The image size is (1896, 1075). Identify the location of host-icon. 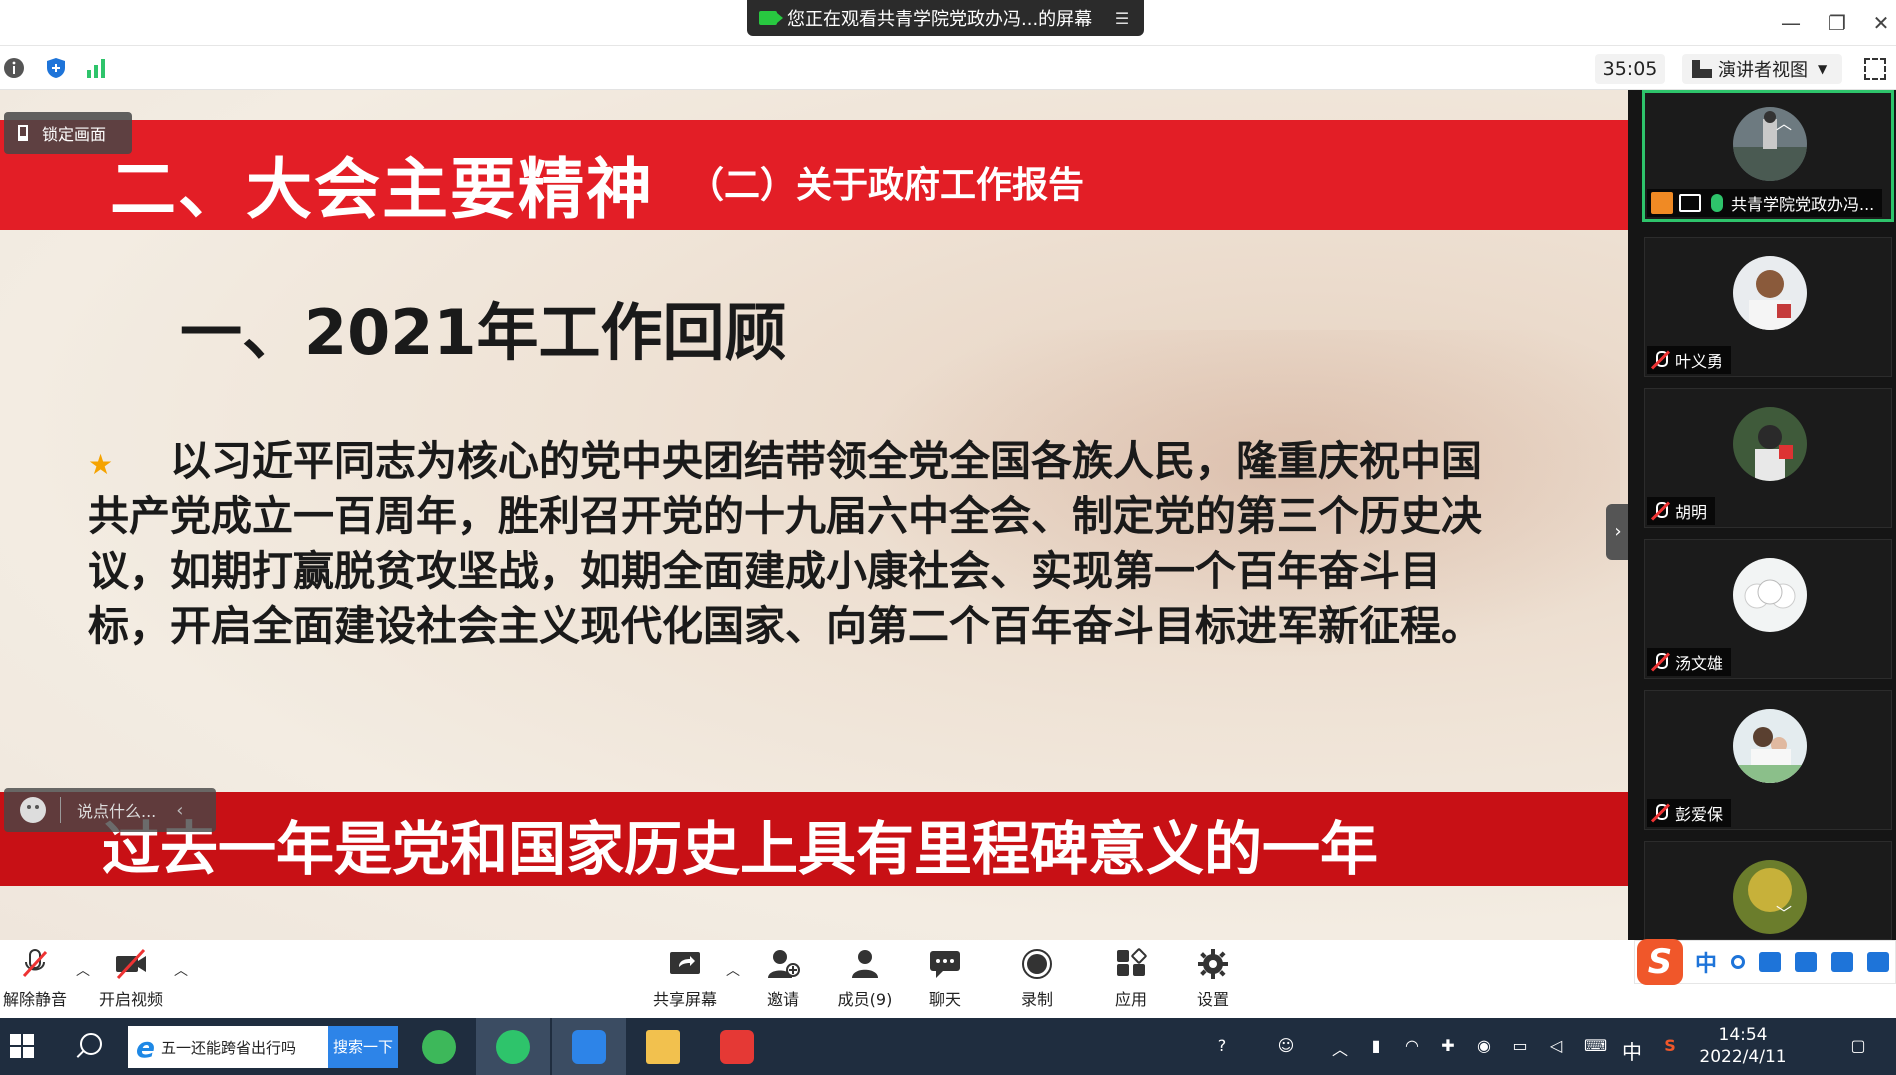
(1662, 203).